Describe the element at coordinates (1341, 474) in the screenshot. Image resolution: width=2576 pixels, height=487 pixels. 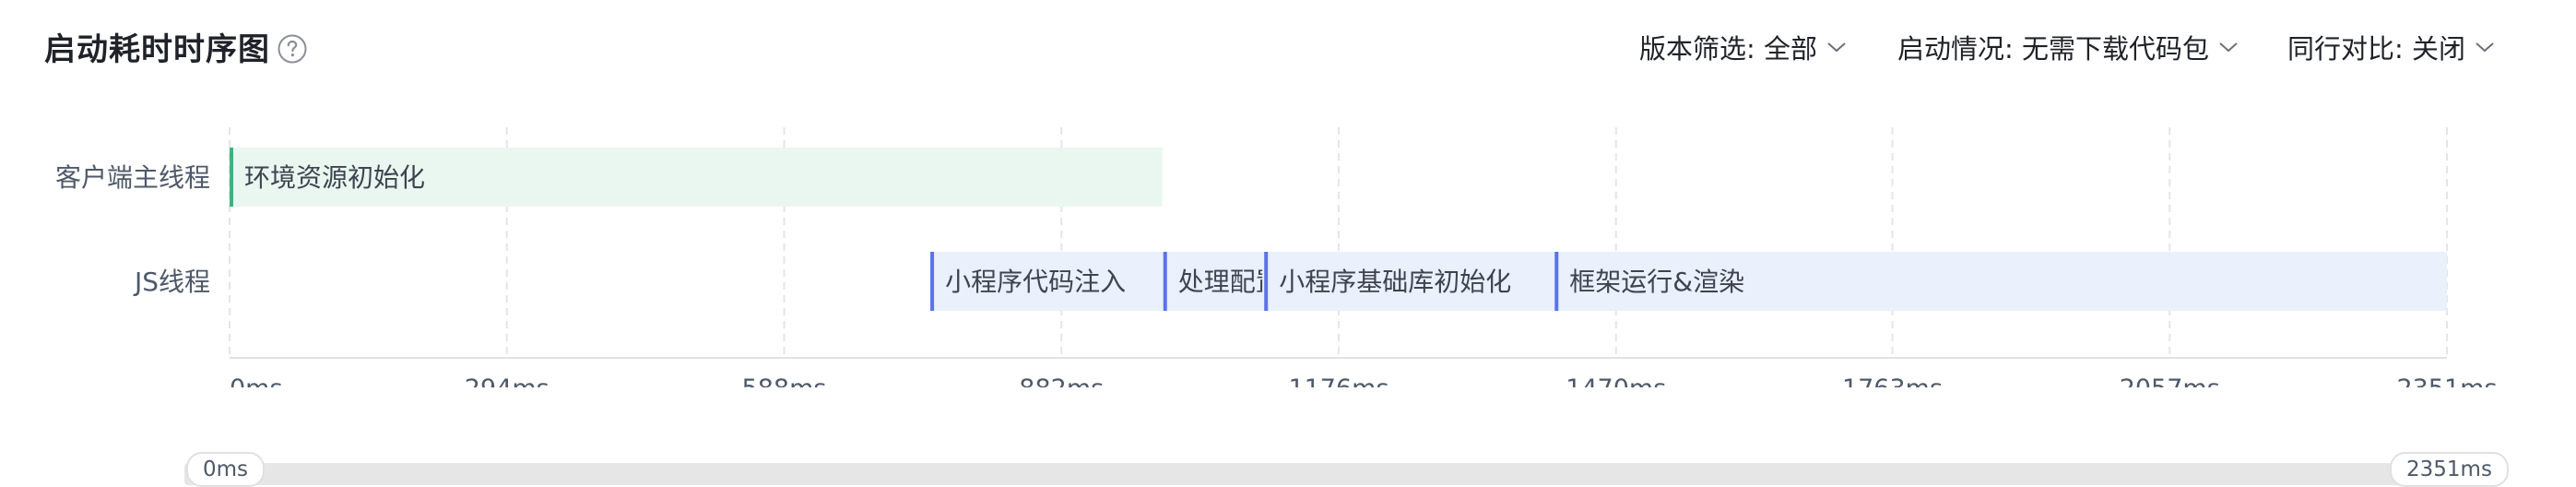
I see `slider-track` at that location.